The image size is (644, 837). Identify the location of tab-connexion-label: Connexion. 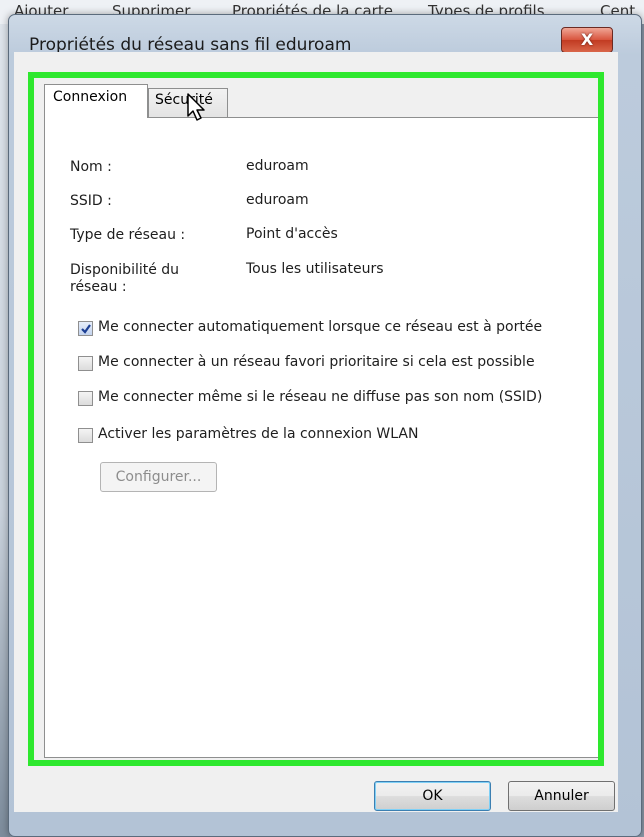
(90, 97).